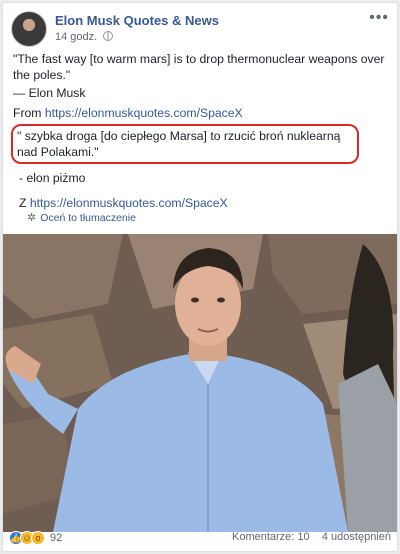 This screenshot has height=554, width=400. What do you see at coordinates (108, 36) in the screenshot?
I see `globe-icon` at bounding box center [108, 36].